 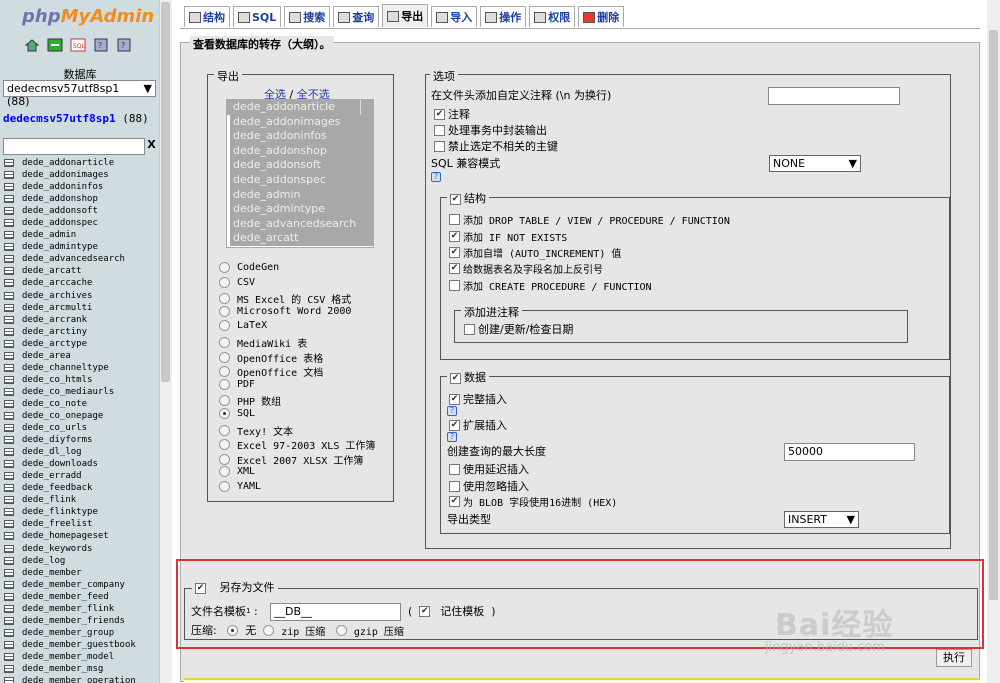 I want to click on sidebar-table-item: dede_addonarticle, so click(x=70, y=163).